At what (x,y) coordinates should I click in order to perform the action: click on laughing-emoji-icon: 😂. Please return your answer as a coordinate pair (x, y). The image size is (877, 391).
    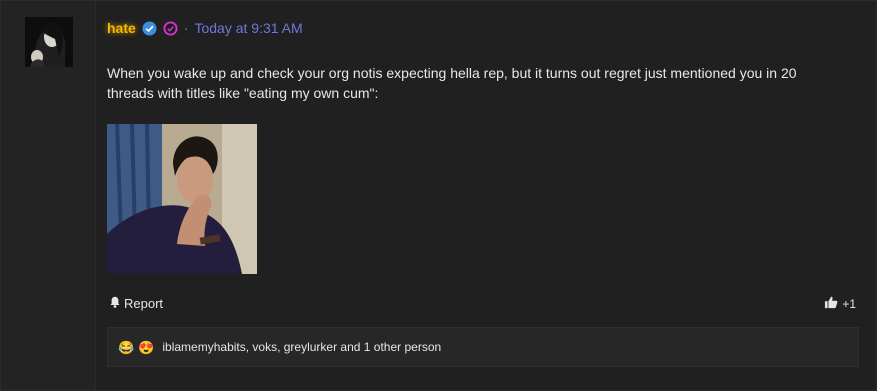
    Looking at the image, I should click on (126, 347).